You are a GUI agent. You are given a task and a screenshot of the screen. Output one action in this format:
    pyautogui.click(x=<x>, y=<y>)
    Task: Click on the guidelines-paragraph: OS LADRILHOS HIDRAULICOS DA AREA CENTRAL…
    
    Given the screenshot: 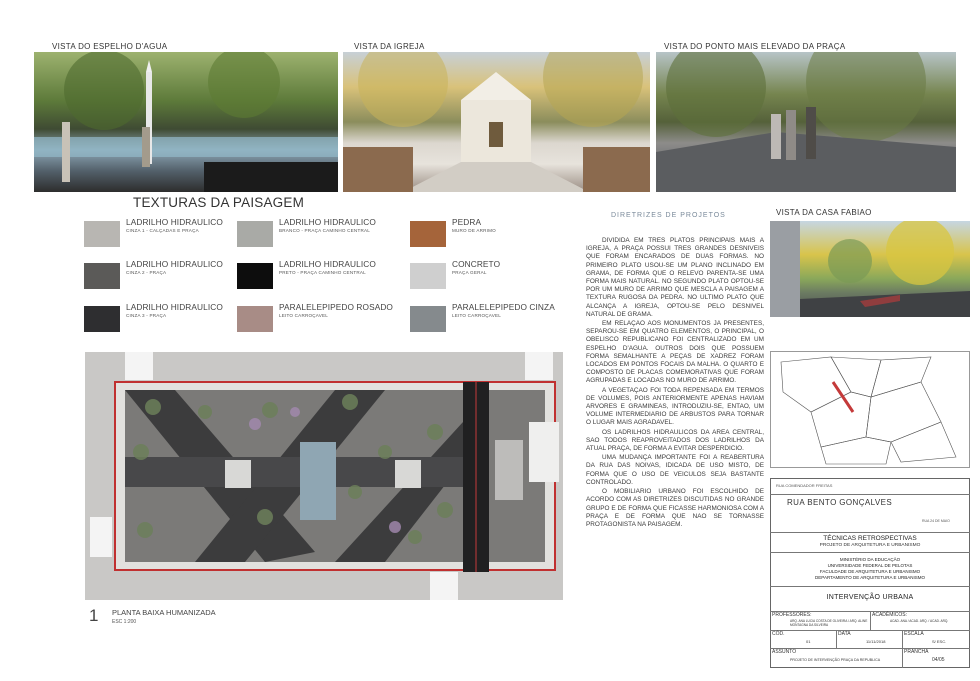 What is the action you would take?
    pyautogui.click(x=675, y=440)
    